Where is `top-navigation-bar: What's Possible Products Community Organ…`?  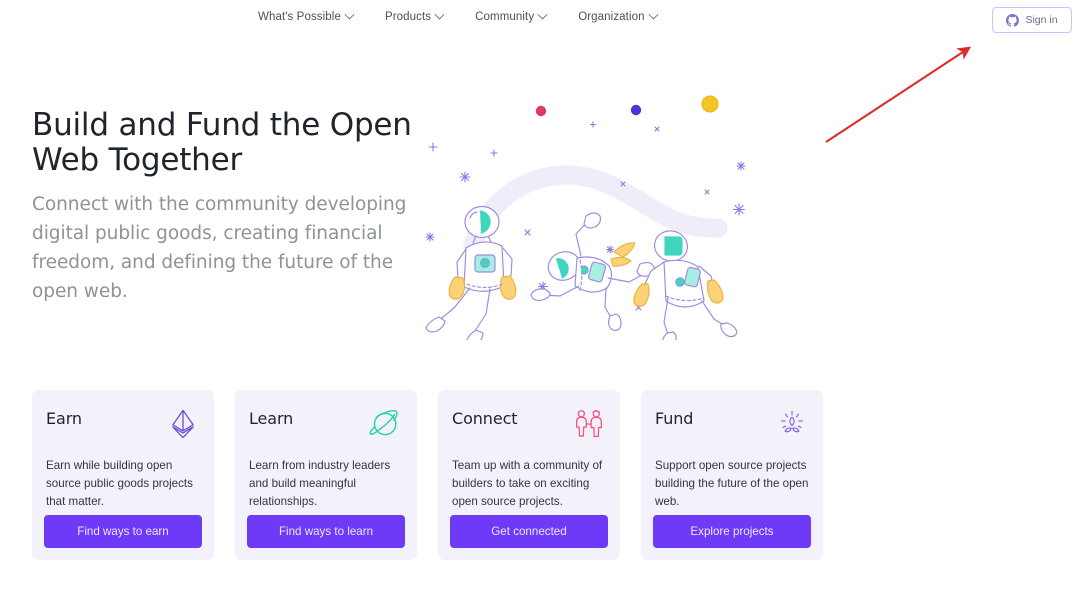 top-navigation-bar: What's Possible Products Community Organ… is located at coordinates (540, 20).